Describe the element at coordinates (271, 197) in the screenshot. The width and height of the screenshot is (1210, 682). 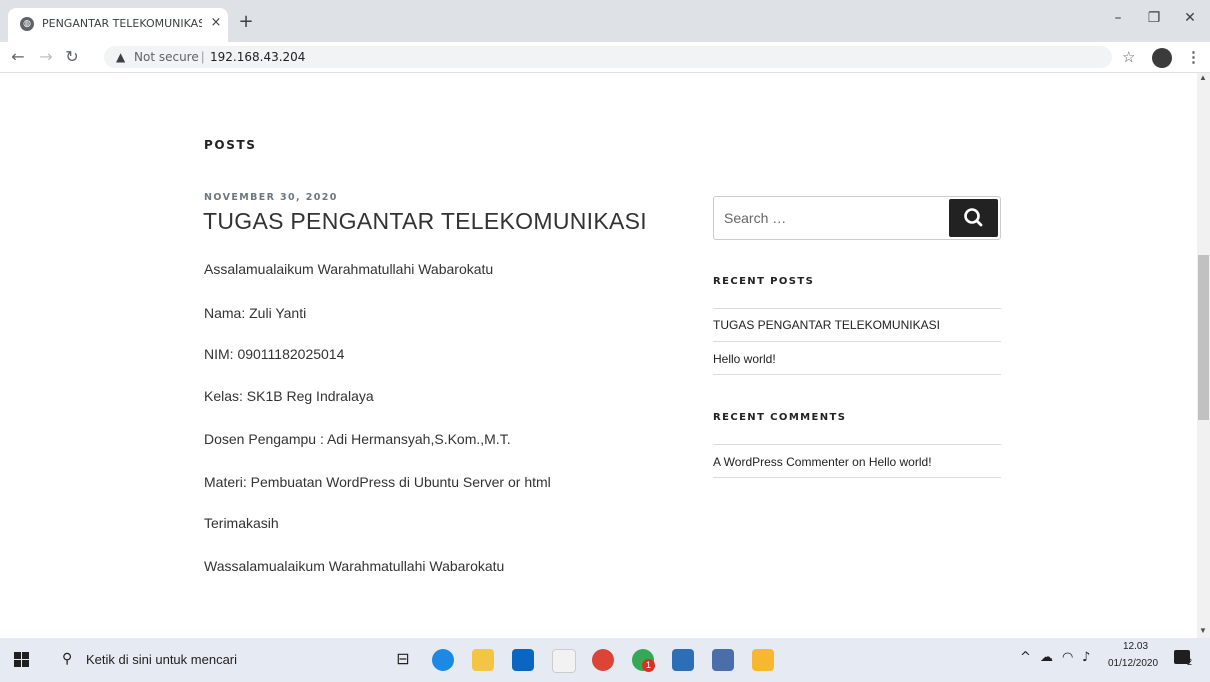
I see `post-date: NOVEMBER 30, 2020` at that location.